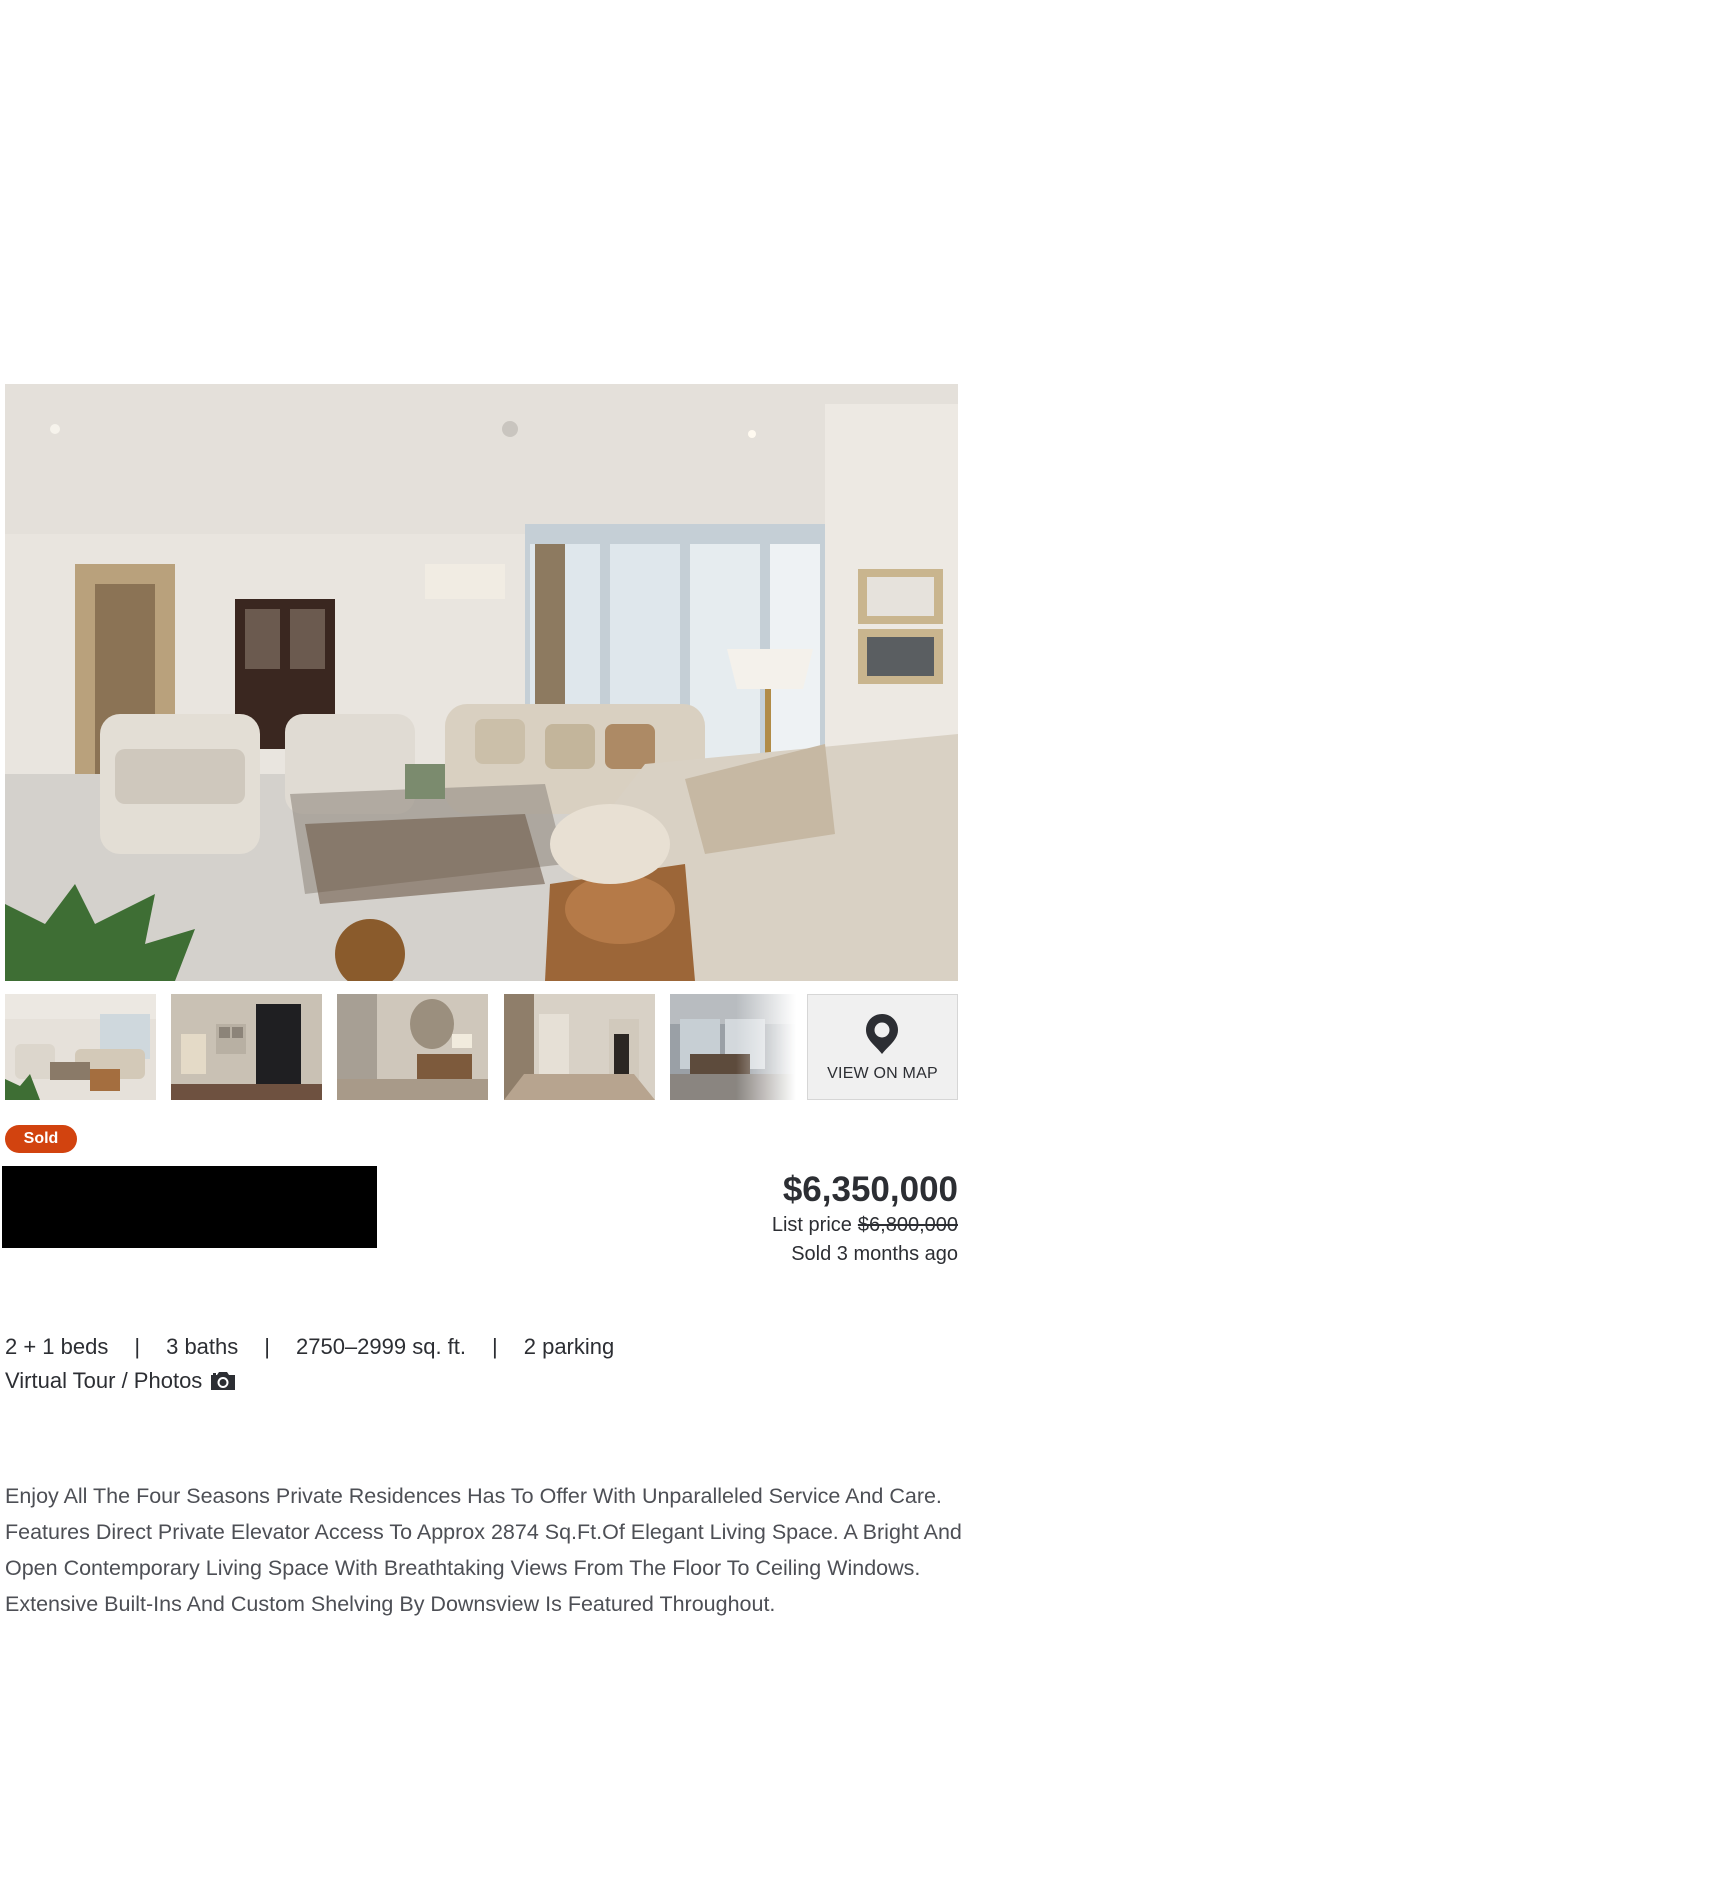 This screenshot has width=1720, height=1880. I want to click on thumbnail-foyer, so click(412, 1047).